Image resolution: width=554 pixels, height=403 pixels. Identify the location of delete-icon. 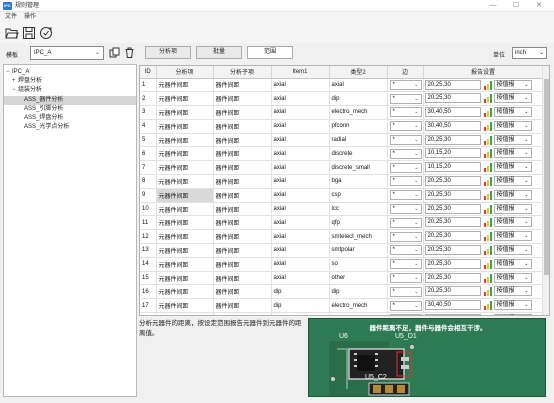
(129, 52).